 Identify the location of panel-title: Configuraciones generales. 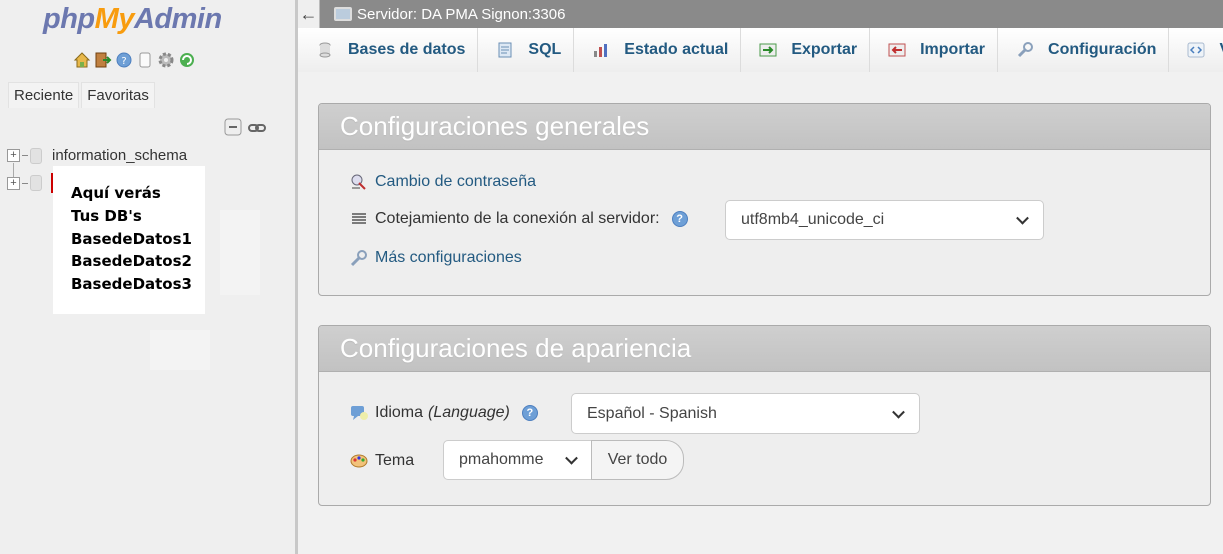
(764, 127).